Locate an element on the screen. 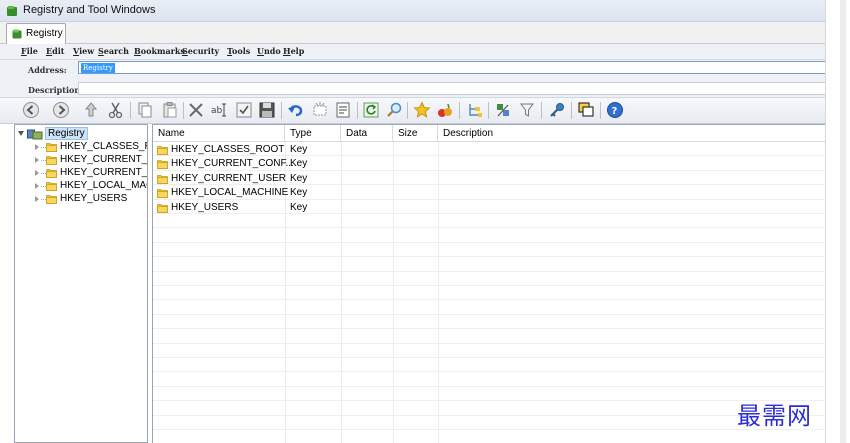 The image size is (850, 443). bookmark-star-icon is located at coordinates (422, 110).